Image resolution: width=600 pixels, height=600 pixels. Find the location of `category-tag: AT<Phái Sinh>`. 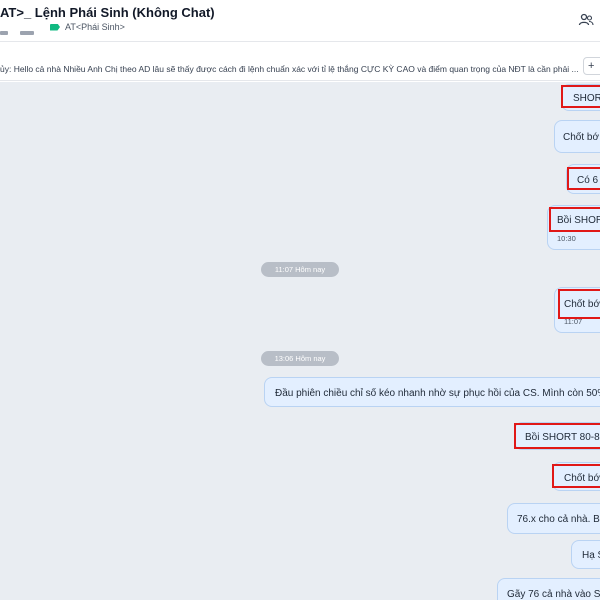

category-tag: AT<Phái Sinh> is located at coordinates (87, 27).